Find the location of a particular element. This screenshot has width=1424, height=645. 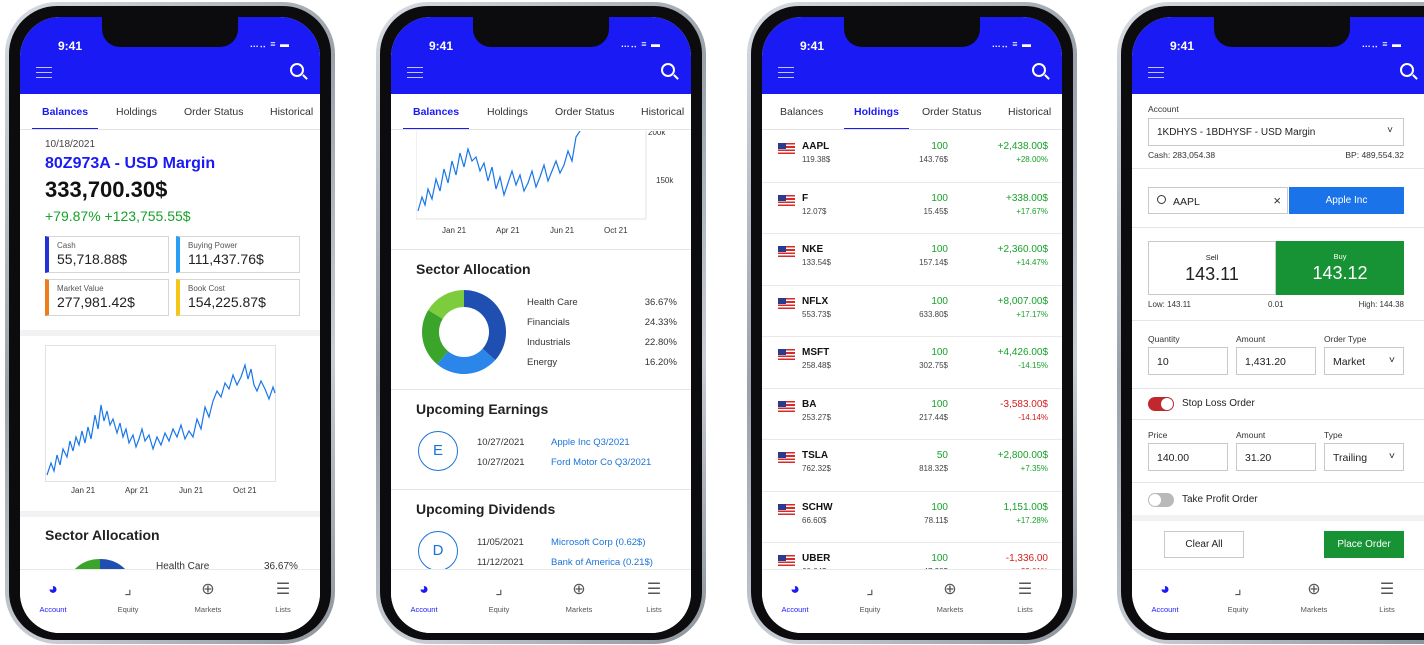

status-icons: …‥ ≡ ▬ is located at coordinates (1381, 44).